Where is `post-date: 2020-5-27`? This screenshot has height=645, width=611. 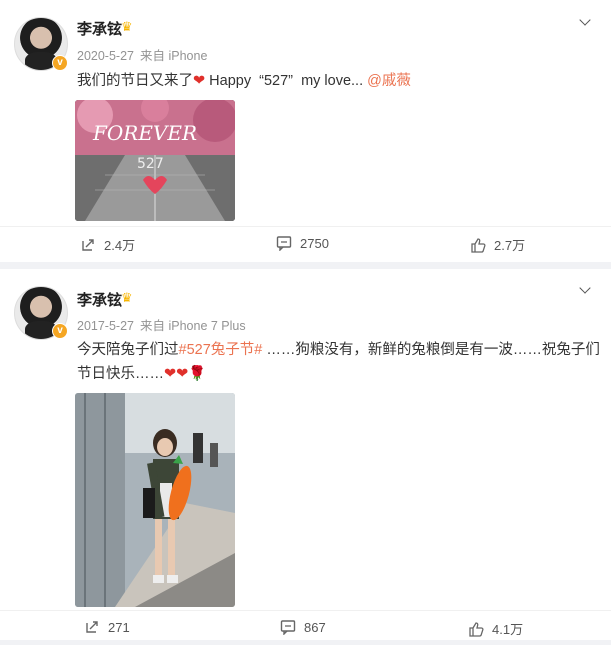 post-date: 2020-5-27 is located at coordinates (105, 56).